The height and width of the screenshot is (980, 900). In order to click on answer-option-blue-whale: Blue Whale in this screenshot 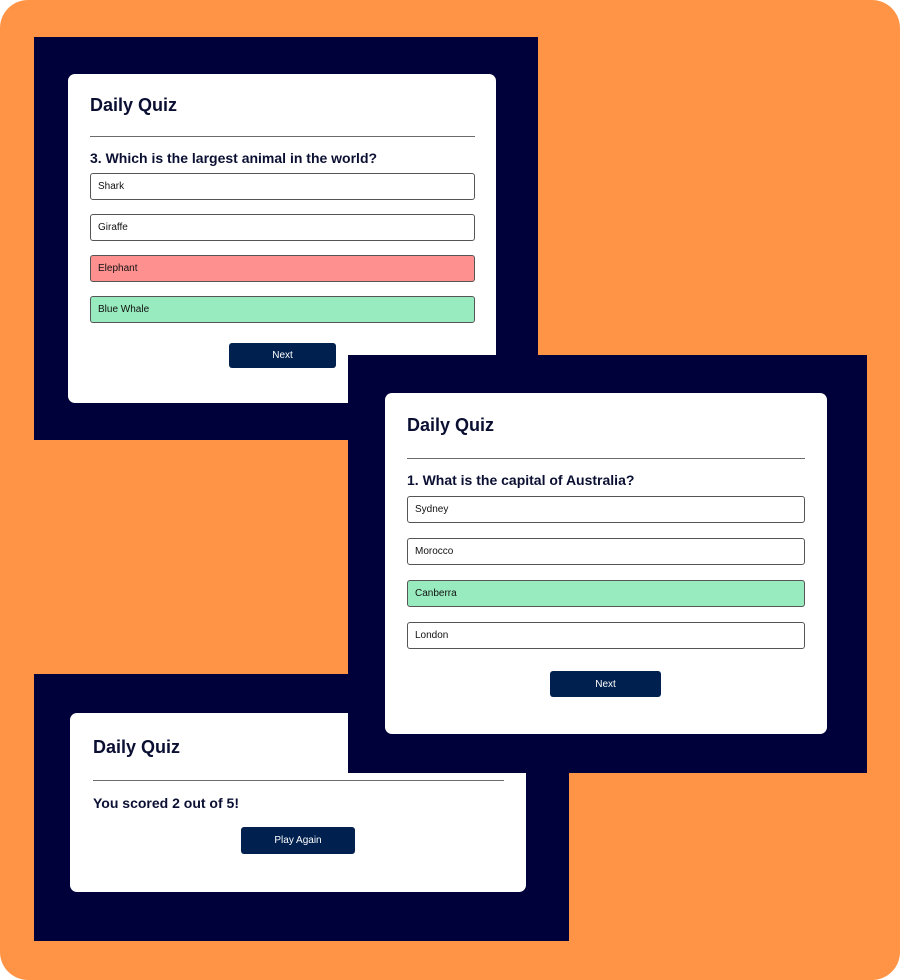, I will do `click(282, 309)`.